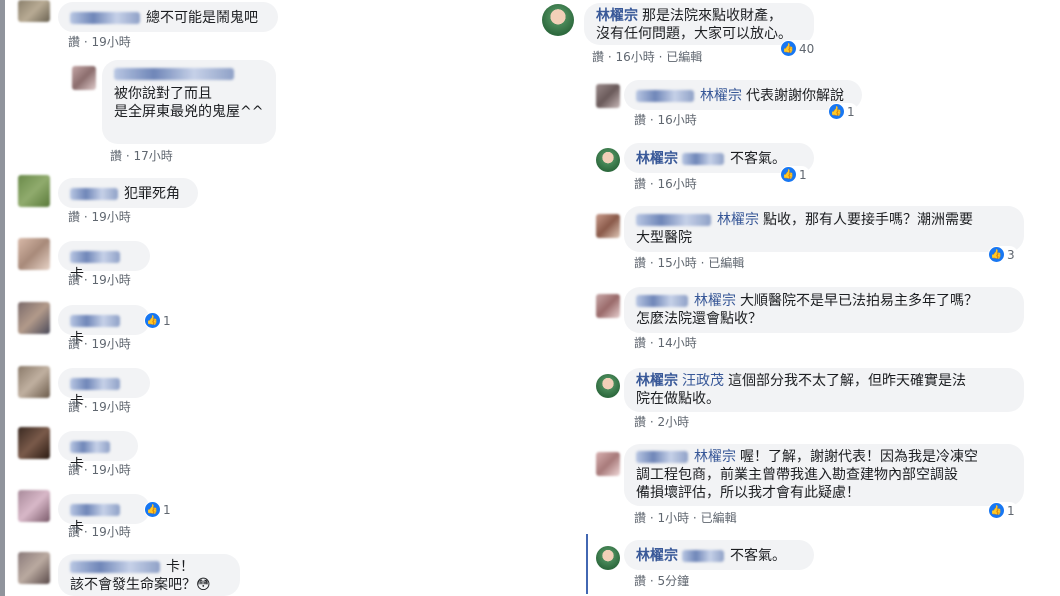  What do you see at coordinates (758, 556) in the screenshot?
I see `comment-text: 不客氣。` at bounding box center [758, 556].